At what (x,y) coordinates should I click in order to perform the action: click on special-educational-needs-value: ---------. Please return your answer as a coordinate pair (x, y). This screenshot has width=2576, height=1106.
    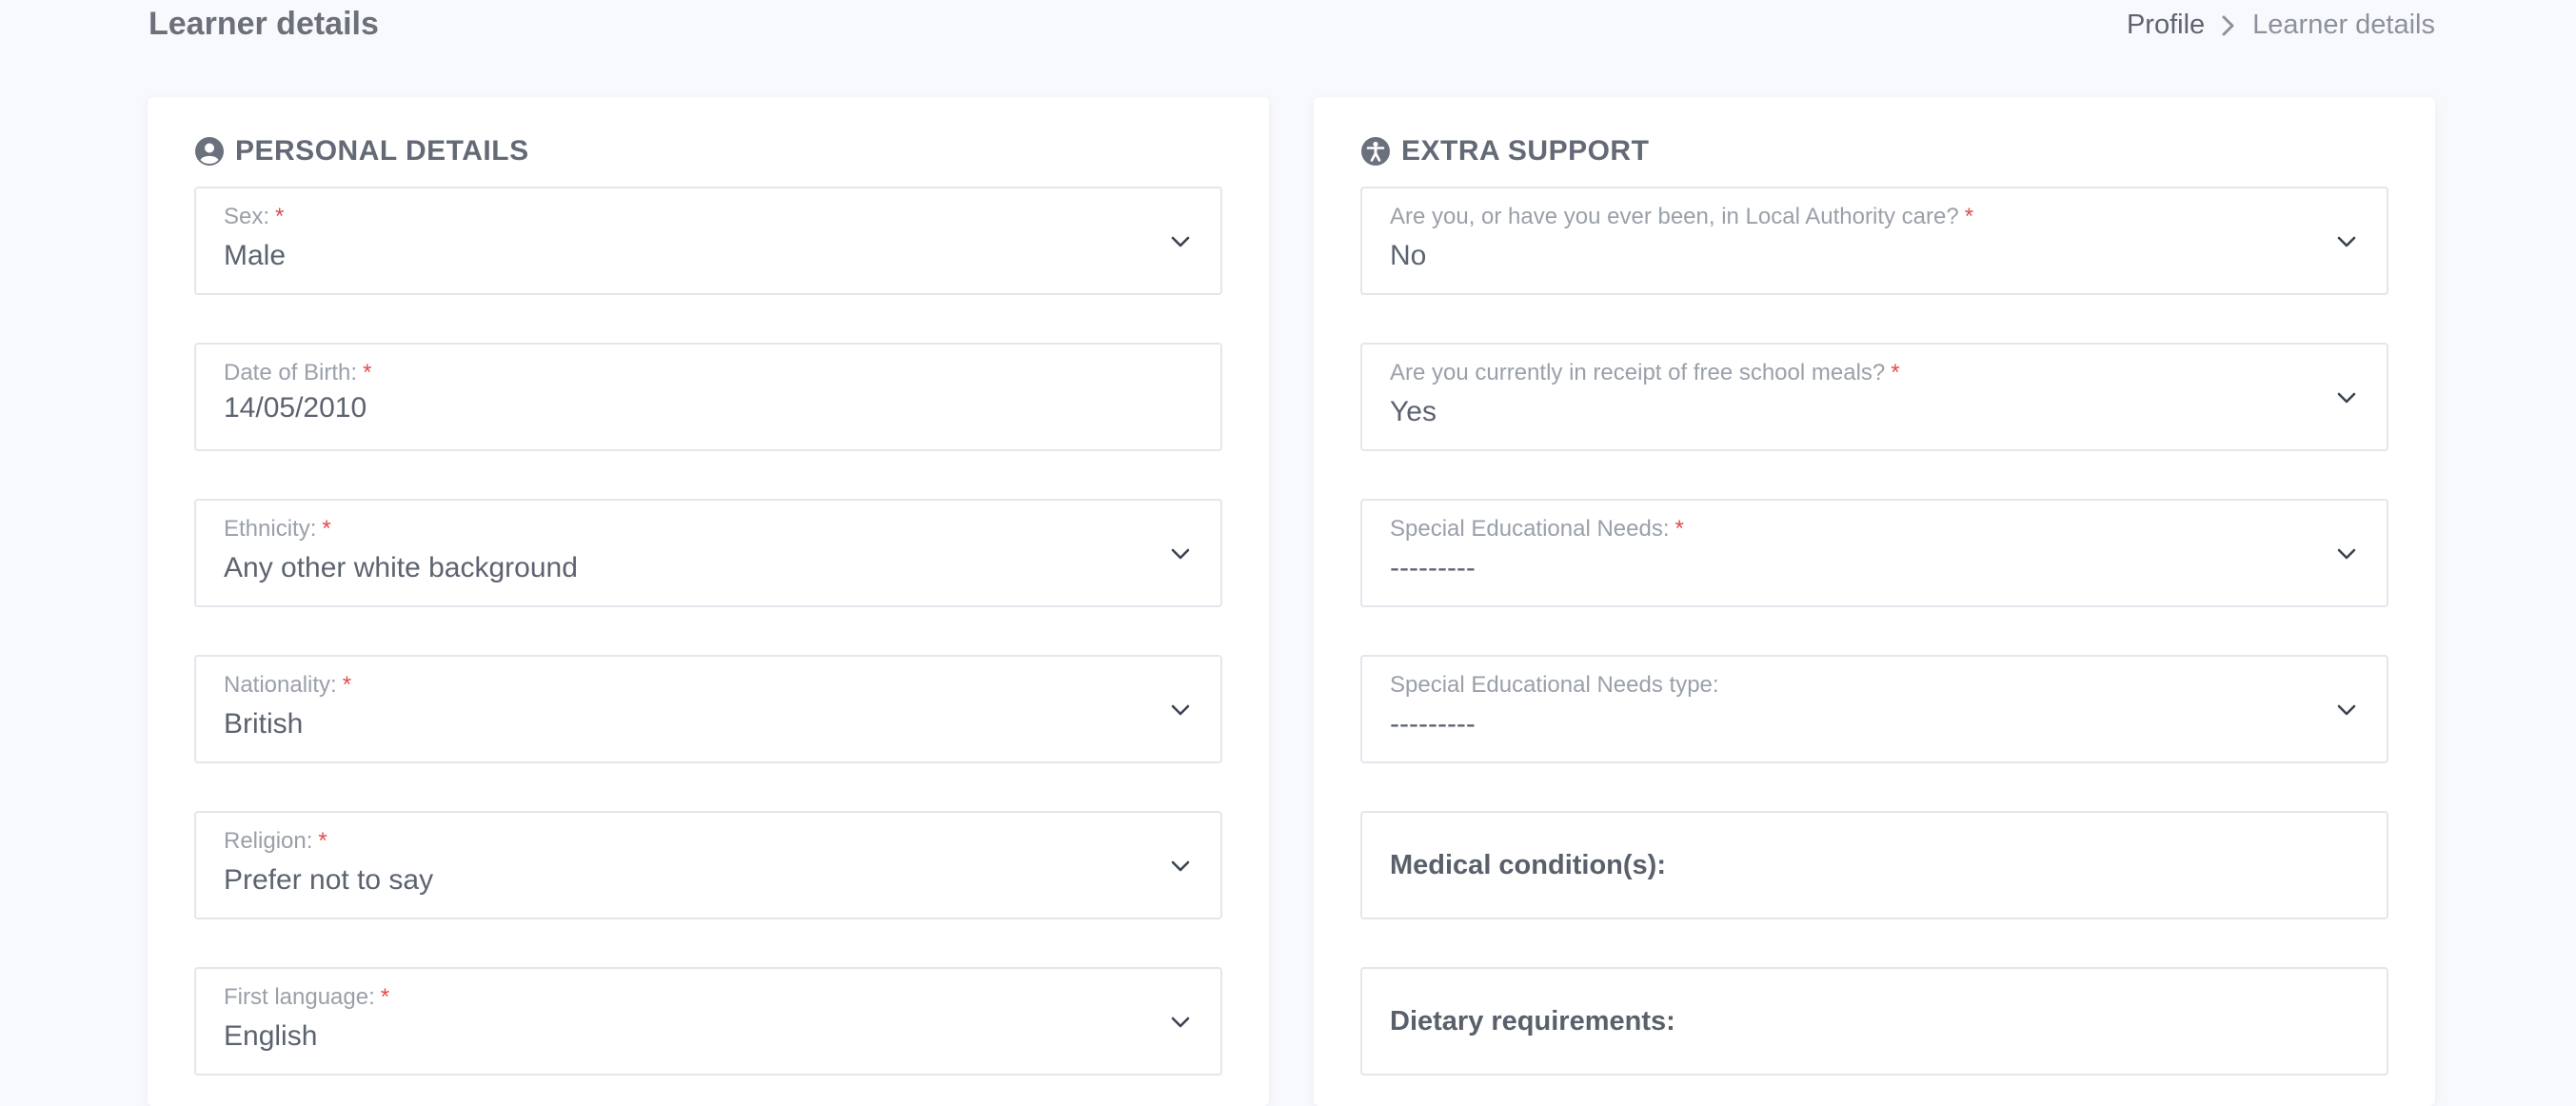
    Looking at the image, I should click on (1433, 567).